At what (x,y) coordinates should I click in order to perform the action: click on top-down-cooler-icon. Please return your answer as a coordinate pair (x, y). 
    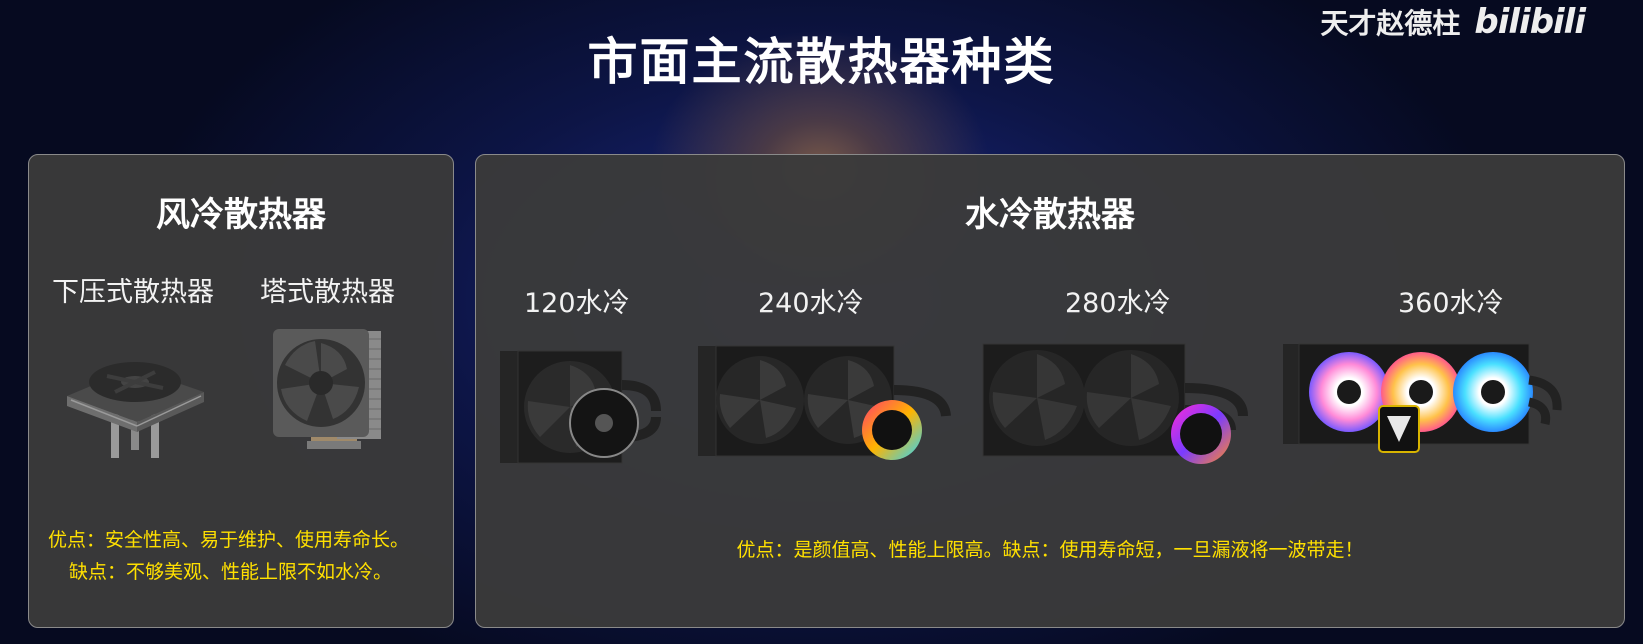
    Looking at the image, I should click on (135, 410).